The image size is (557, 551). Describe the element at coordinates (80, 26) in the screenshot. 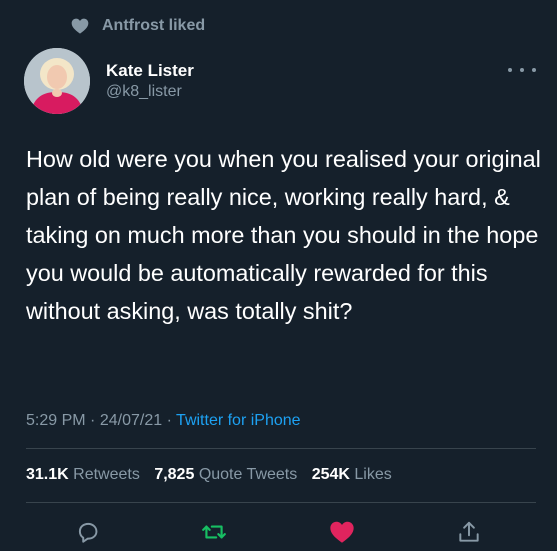

I see `heart-icon` at that location.